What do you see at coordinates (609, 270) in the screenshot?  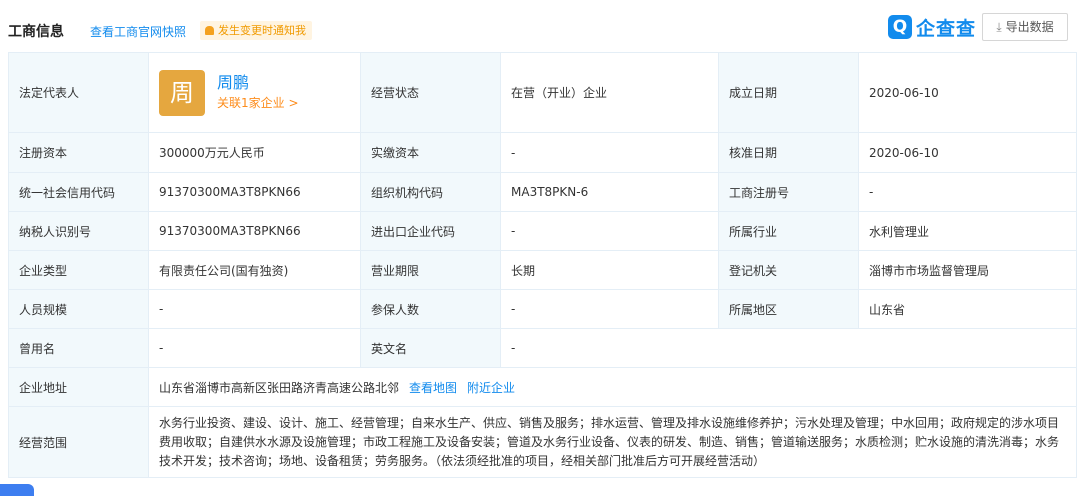 I see `business-term-value: 长期` at bounding box center [609, 270].